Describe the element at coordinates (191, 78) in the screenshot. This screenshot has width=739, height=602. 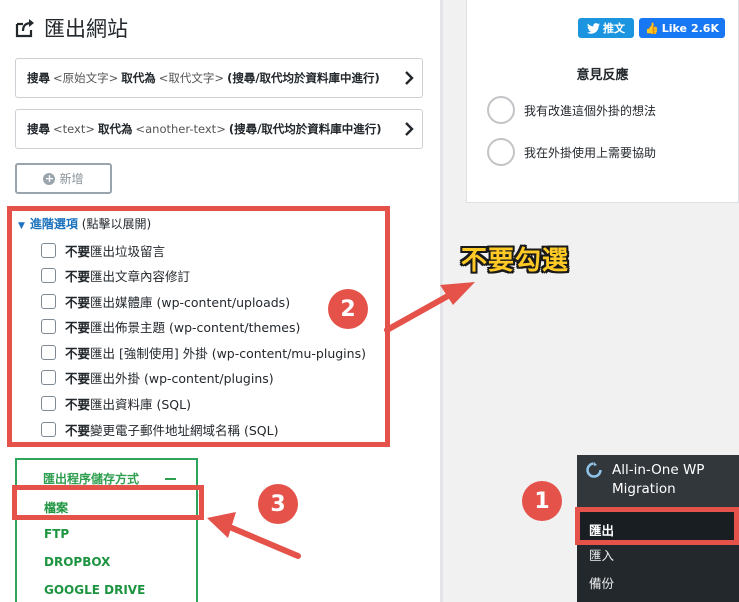
I see `replace-value: <取代文字>` at that location.